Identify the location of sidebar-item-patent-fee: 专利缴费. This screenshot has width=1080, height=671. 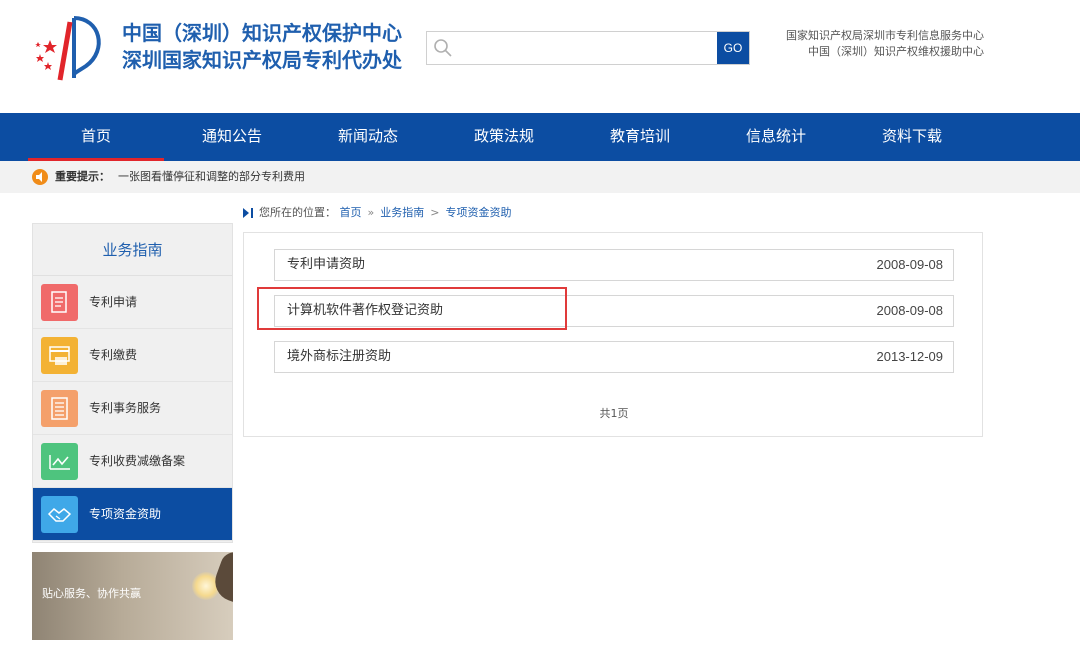
(132, 355).